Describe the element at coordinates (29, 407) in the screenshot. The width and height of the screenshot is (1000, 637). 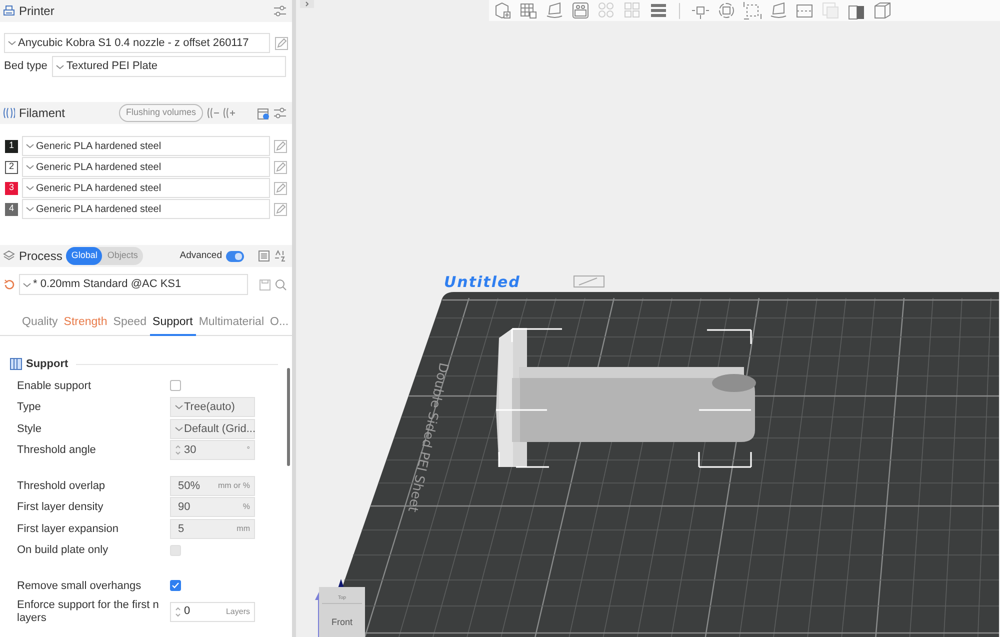
I see `setting-label: Type` at that location.